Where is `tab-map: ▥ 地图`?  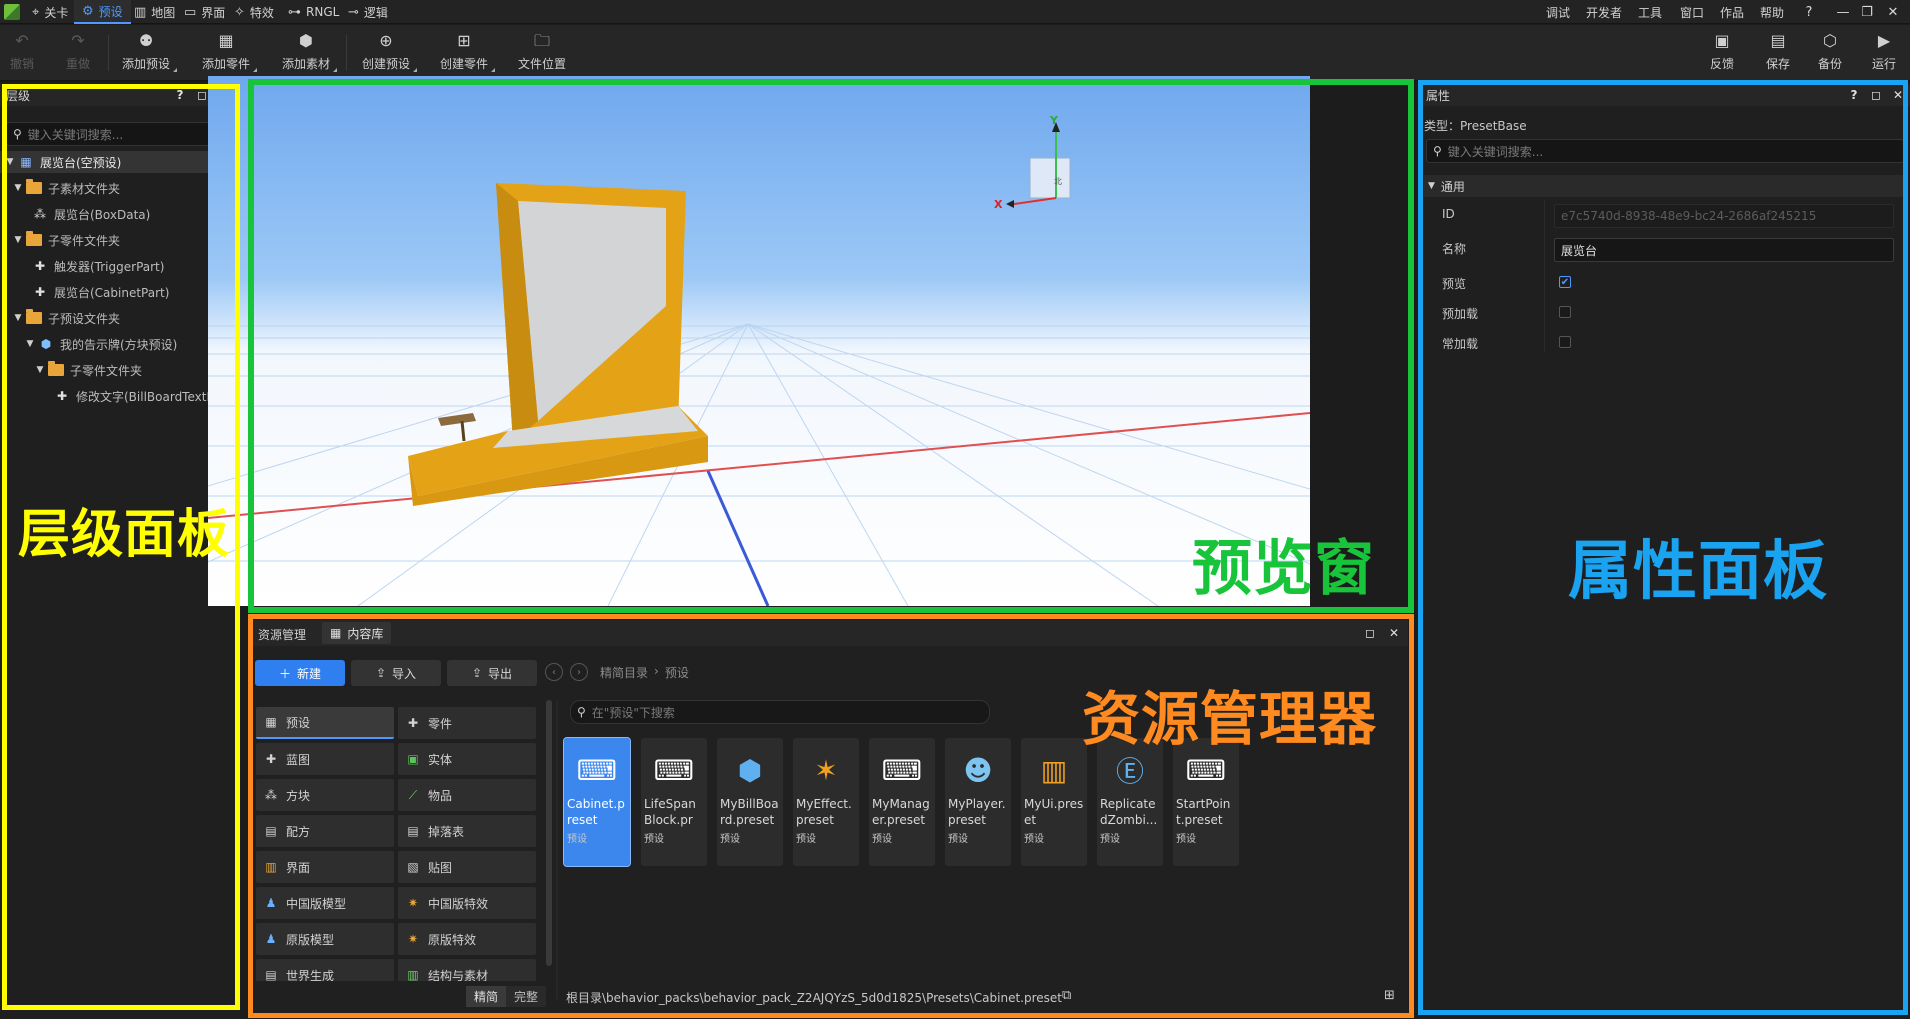
tab-map: ▥ 地图 is located at coordinates (154, 12).